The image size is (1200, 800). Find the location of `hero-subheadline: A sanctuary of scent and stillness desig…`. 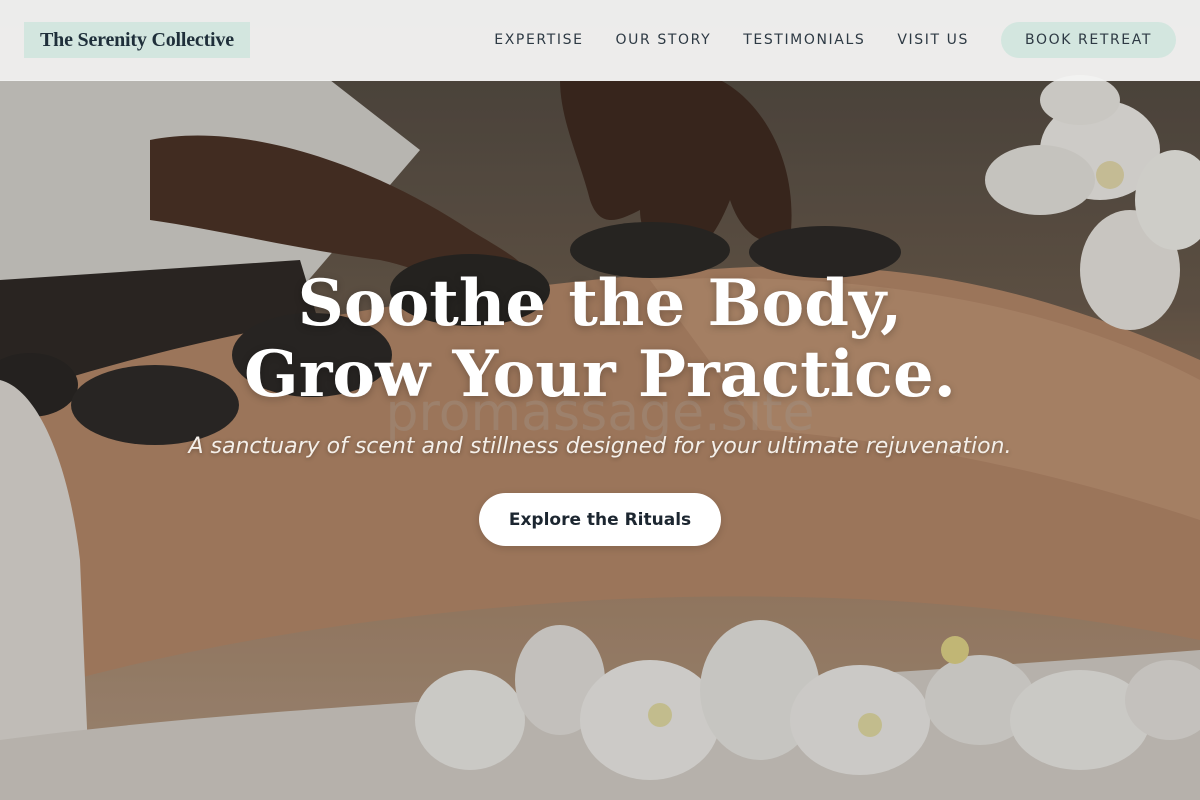

hero-subheadline: A sanctuary of scent and stillness desig… is located at coordinates (600, 446).